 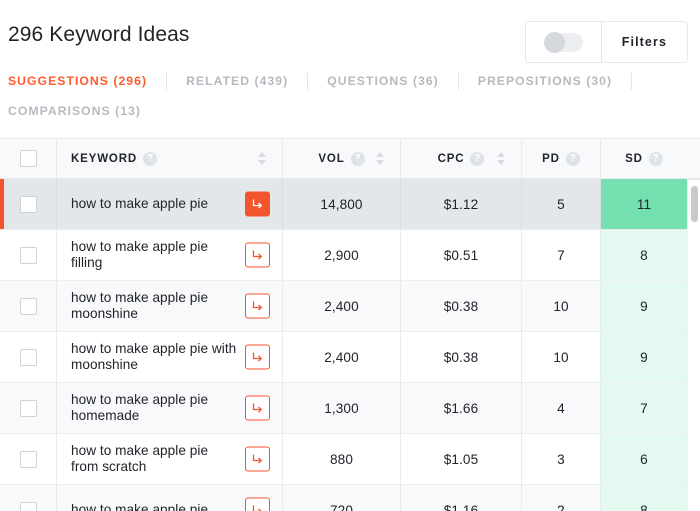 What do you see at coordinates (170, 158) in the screenshot?
I see `header-cell-keyword: KEYWORD ?` at bounding box center [170, 158].